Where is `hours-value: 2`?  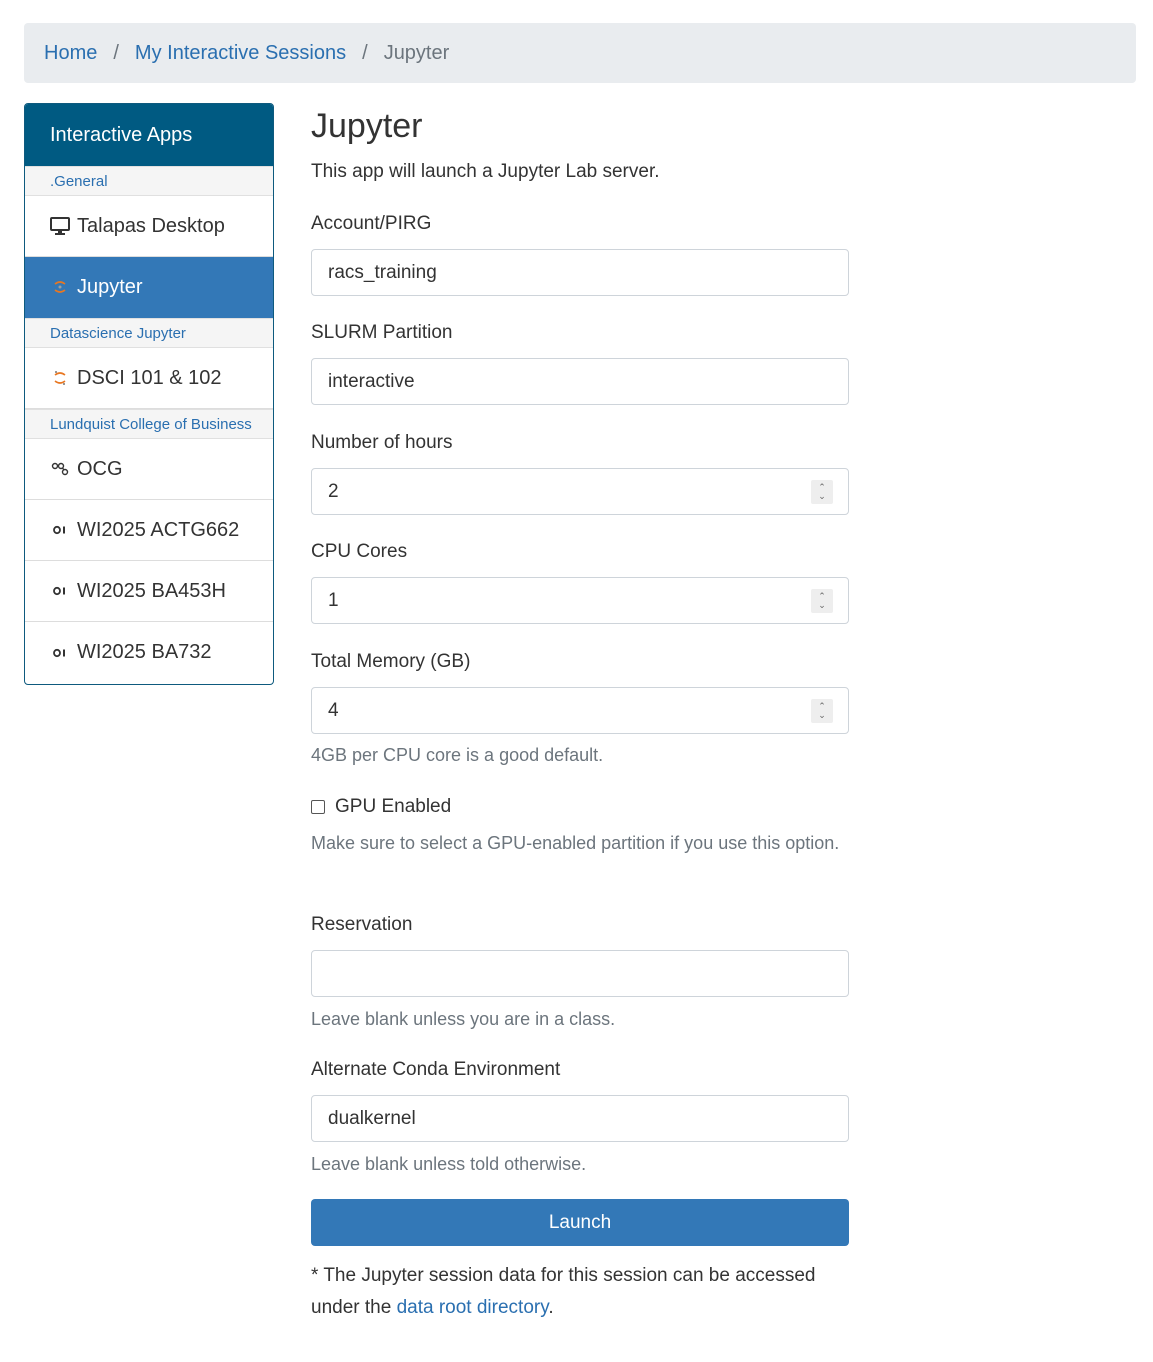 hours-value: 2 is located at coordinates (333, 491).